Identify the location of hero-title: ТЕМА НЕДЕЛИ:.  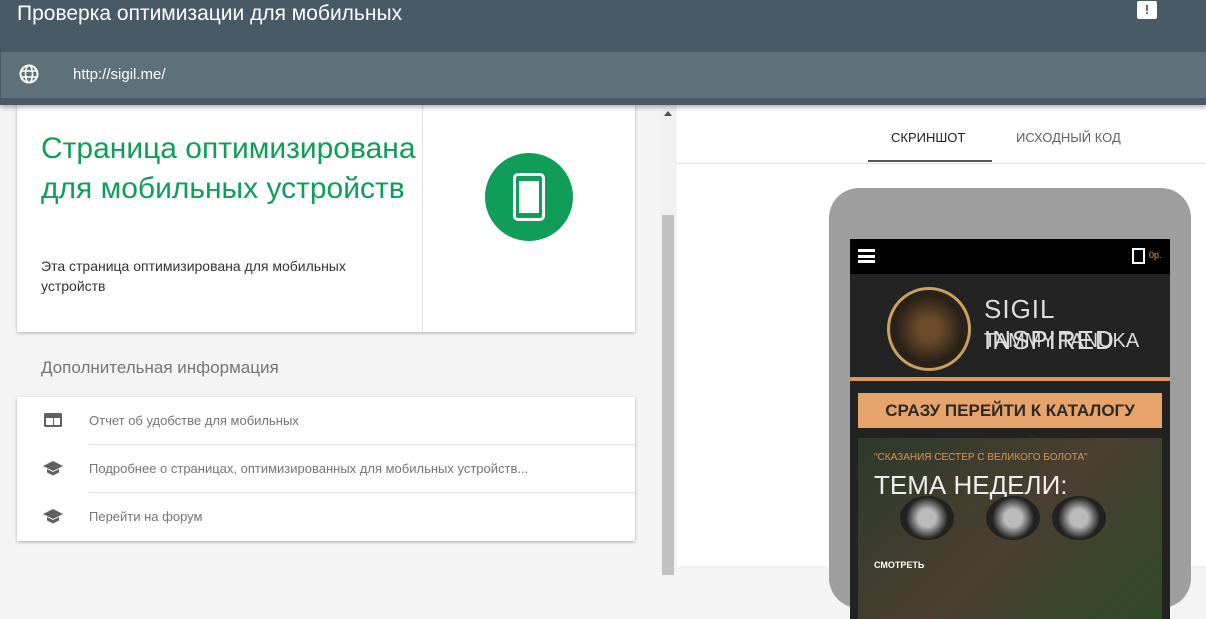
(971, 485).